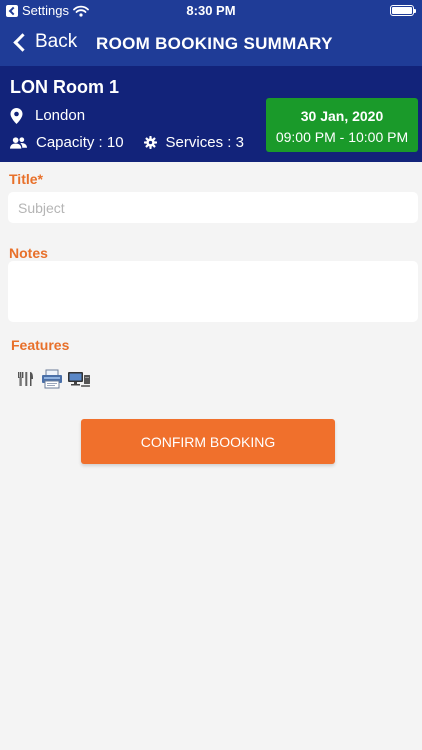 This screenshot has height=750, width=422. Describe the element at coordinates (127, 142) in the screenshot. I see `capacity-services-row: Capacity : 10 Services : 3` at that location.